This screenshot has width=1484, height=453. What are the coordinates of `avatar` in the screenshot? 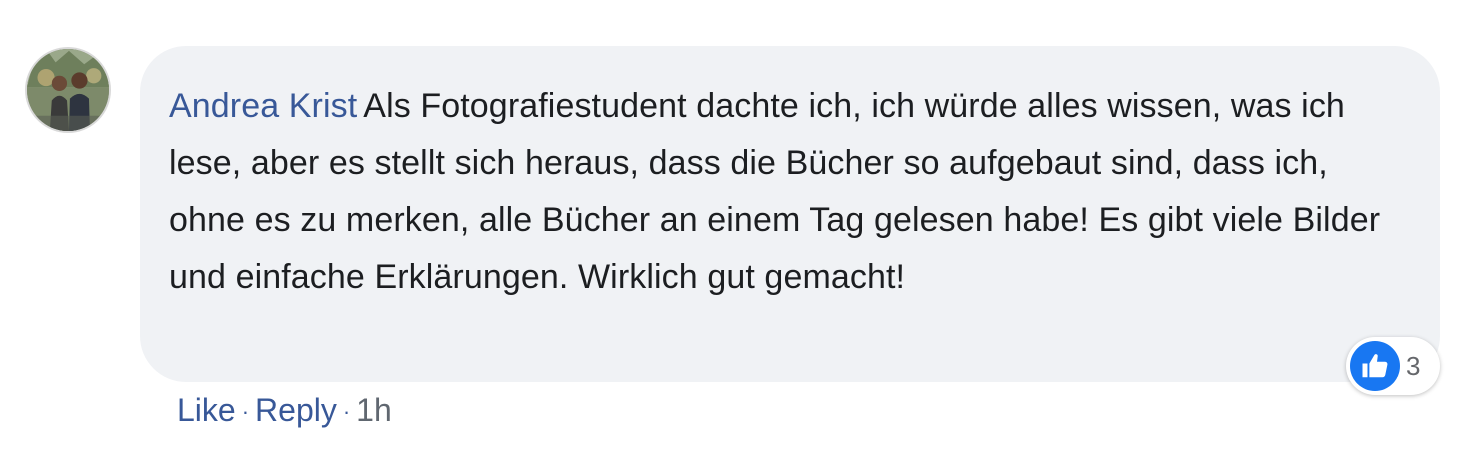 It's located at (68, 90).